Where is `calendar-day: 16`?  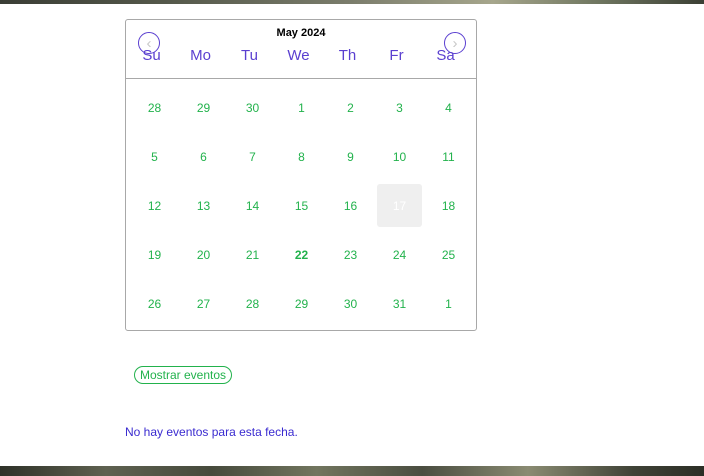 calendar-day: 16 is located at coordinates (350, 205).